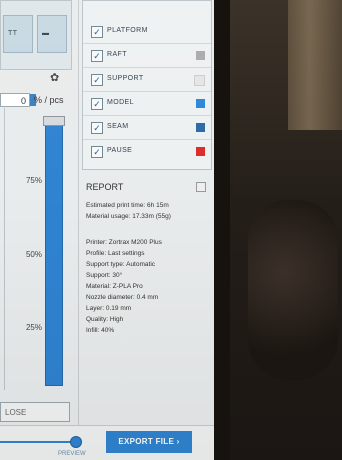 The height and width of the screenshot is (460, 342). Describe the element at coordinates (147, 79) in the screenshot. I see `legend-row-support: ✓ SUPPORT` at that location.